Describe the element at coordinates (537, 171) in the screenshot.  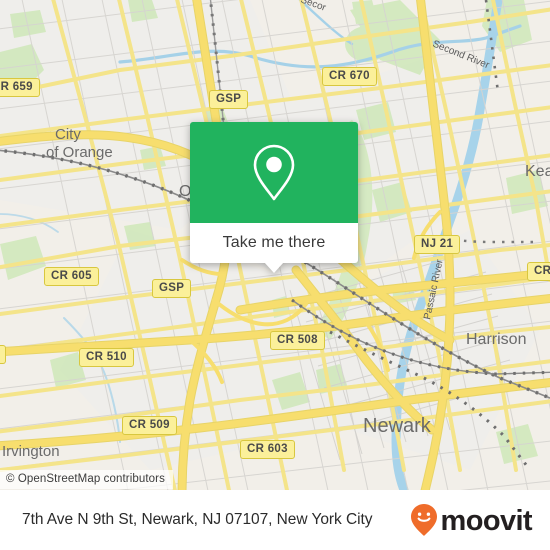
I see `map-place-label: Kea` at that location.